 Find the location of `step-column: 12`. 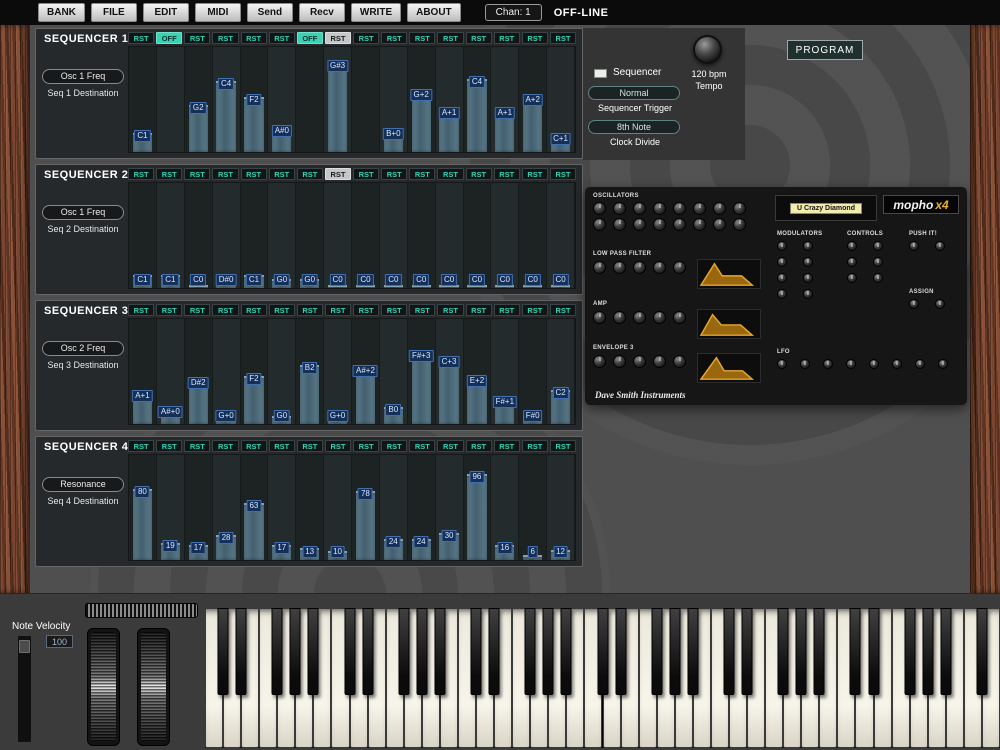

step-column: 12 is located at coordinates (561, 507).